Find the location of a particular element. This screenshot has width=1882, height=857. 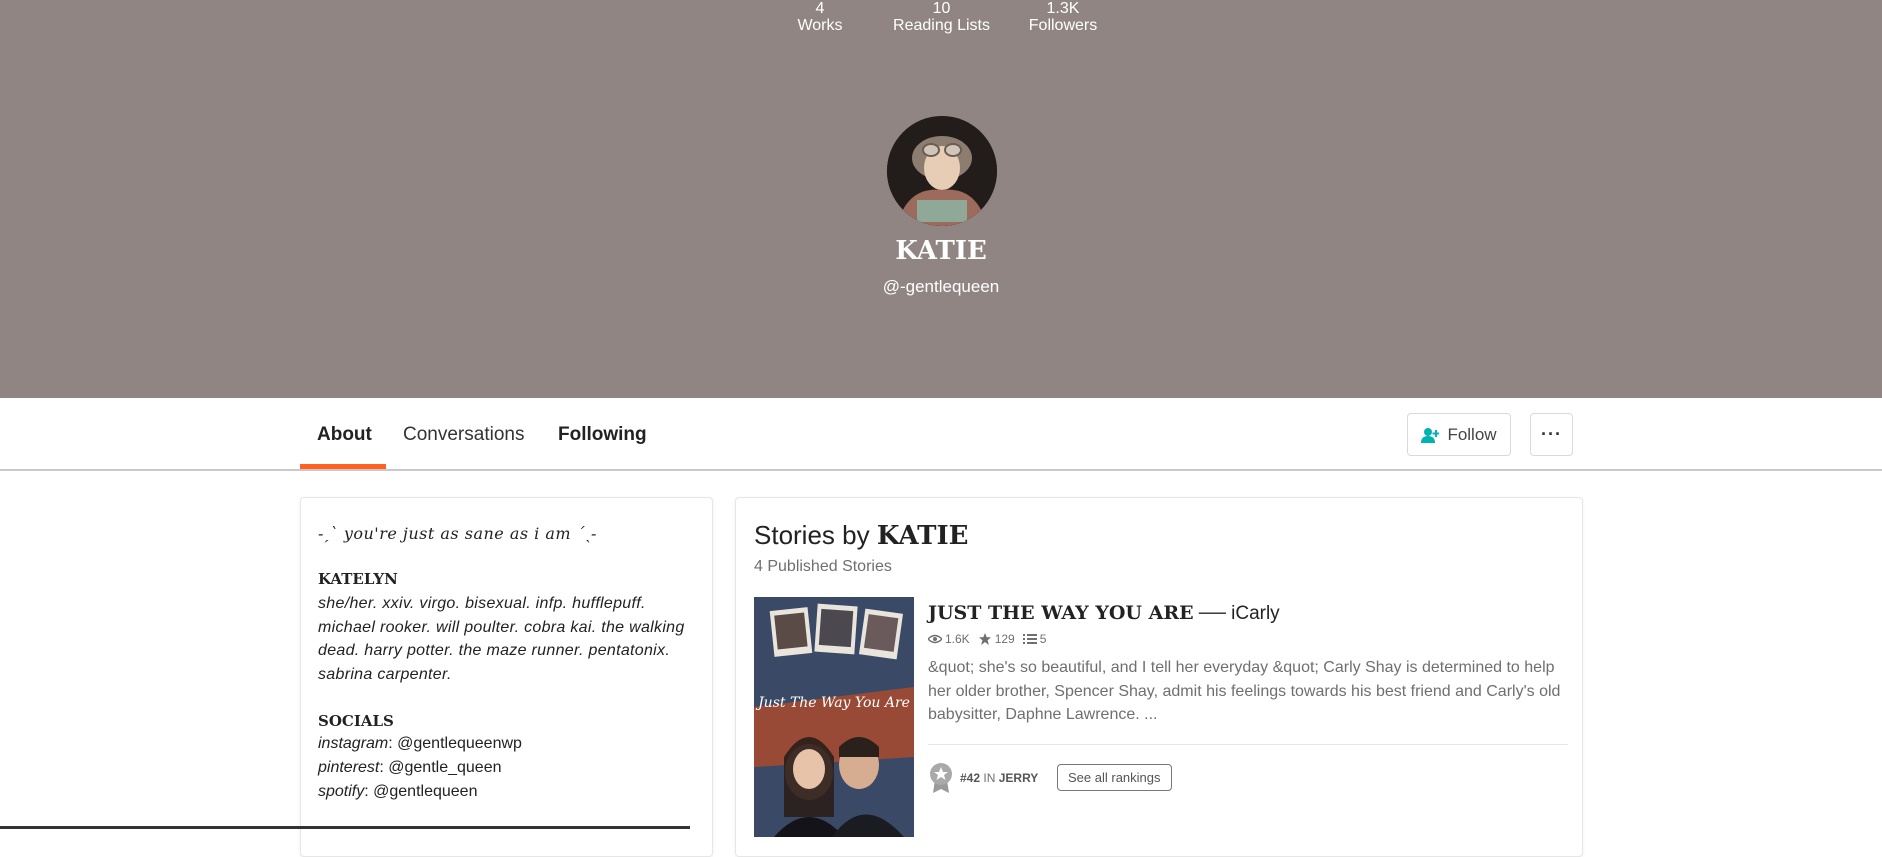

social-value: : @gentlequeen is located at coordinates (421, 791).